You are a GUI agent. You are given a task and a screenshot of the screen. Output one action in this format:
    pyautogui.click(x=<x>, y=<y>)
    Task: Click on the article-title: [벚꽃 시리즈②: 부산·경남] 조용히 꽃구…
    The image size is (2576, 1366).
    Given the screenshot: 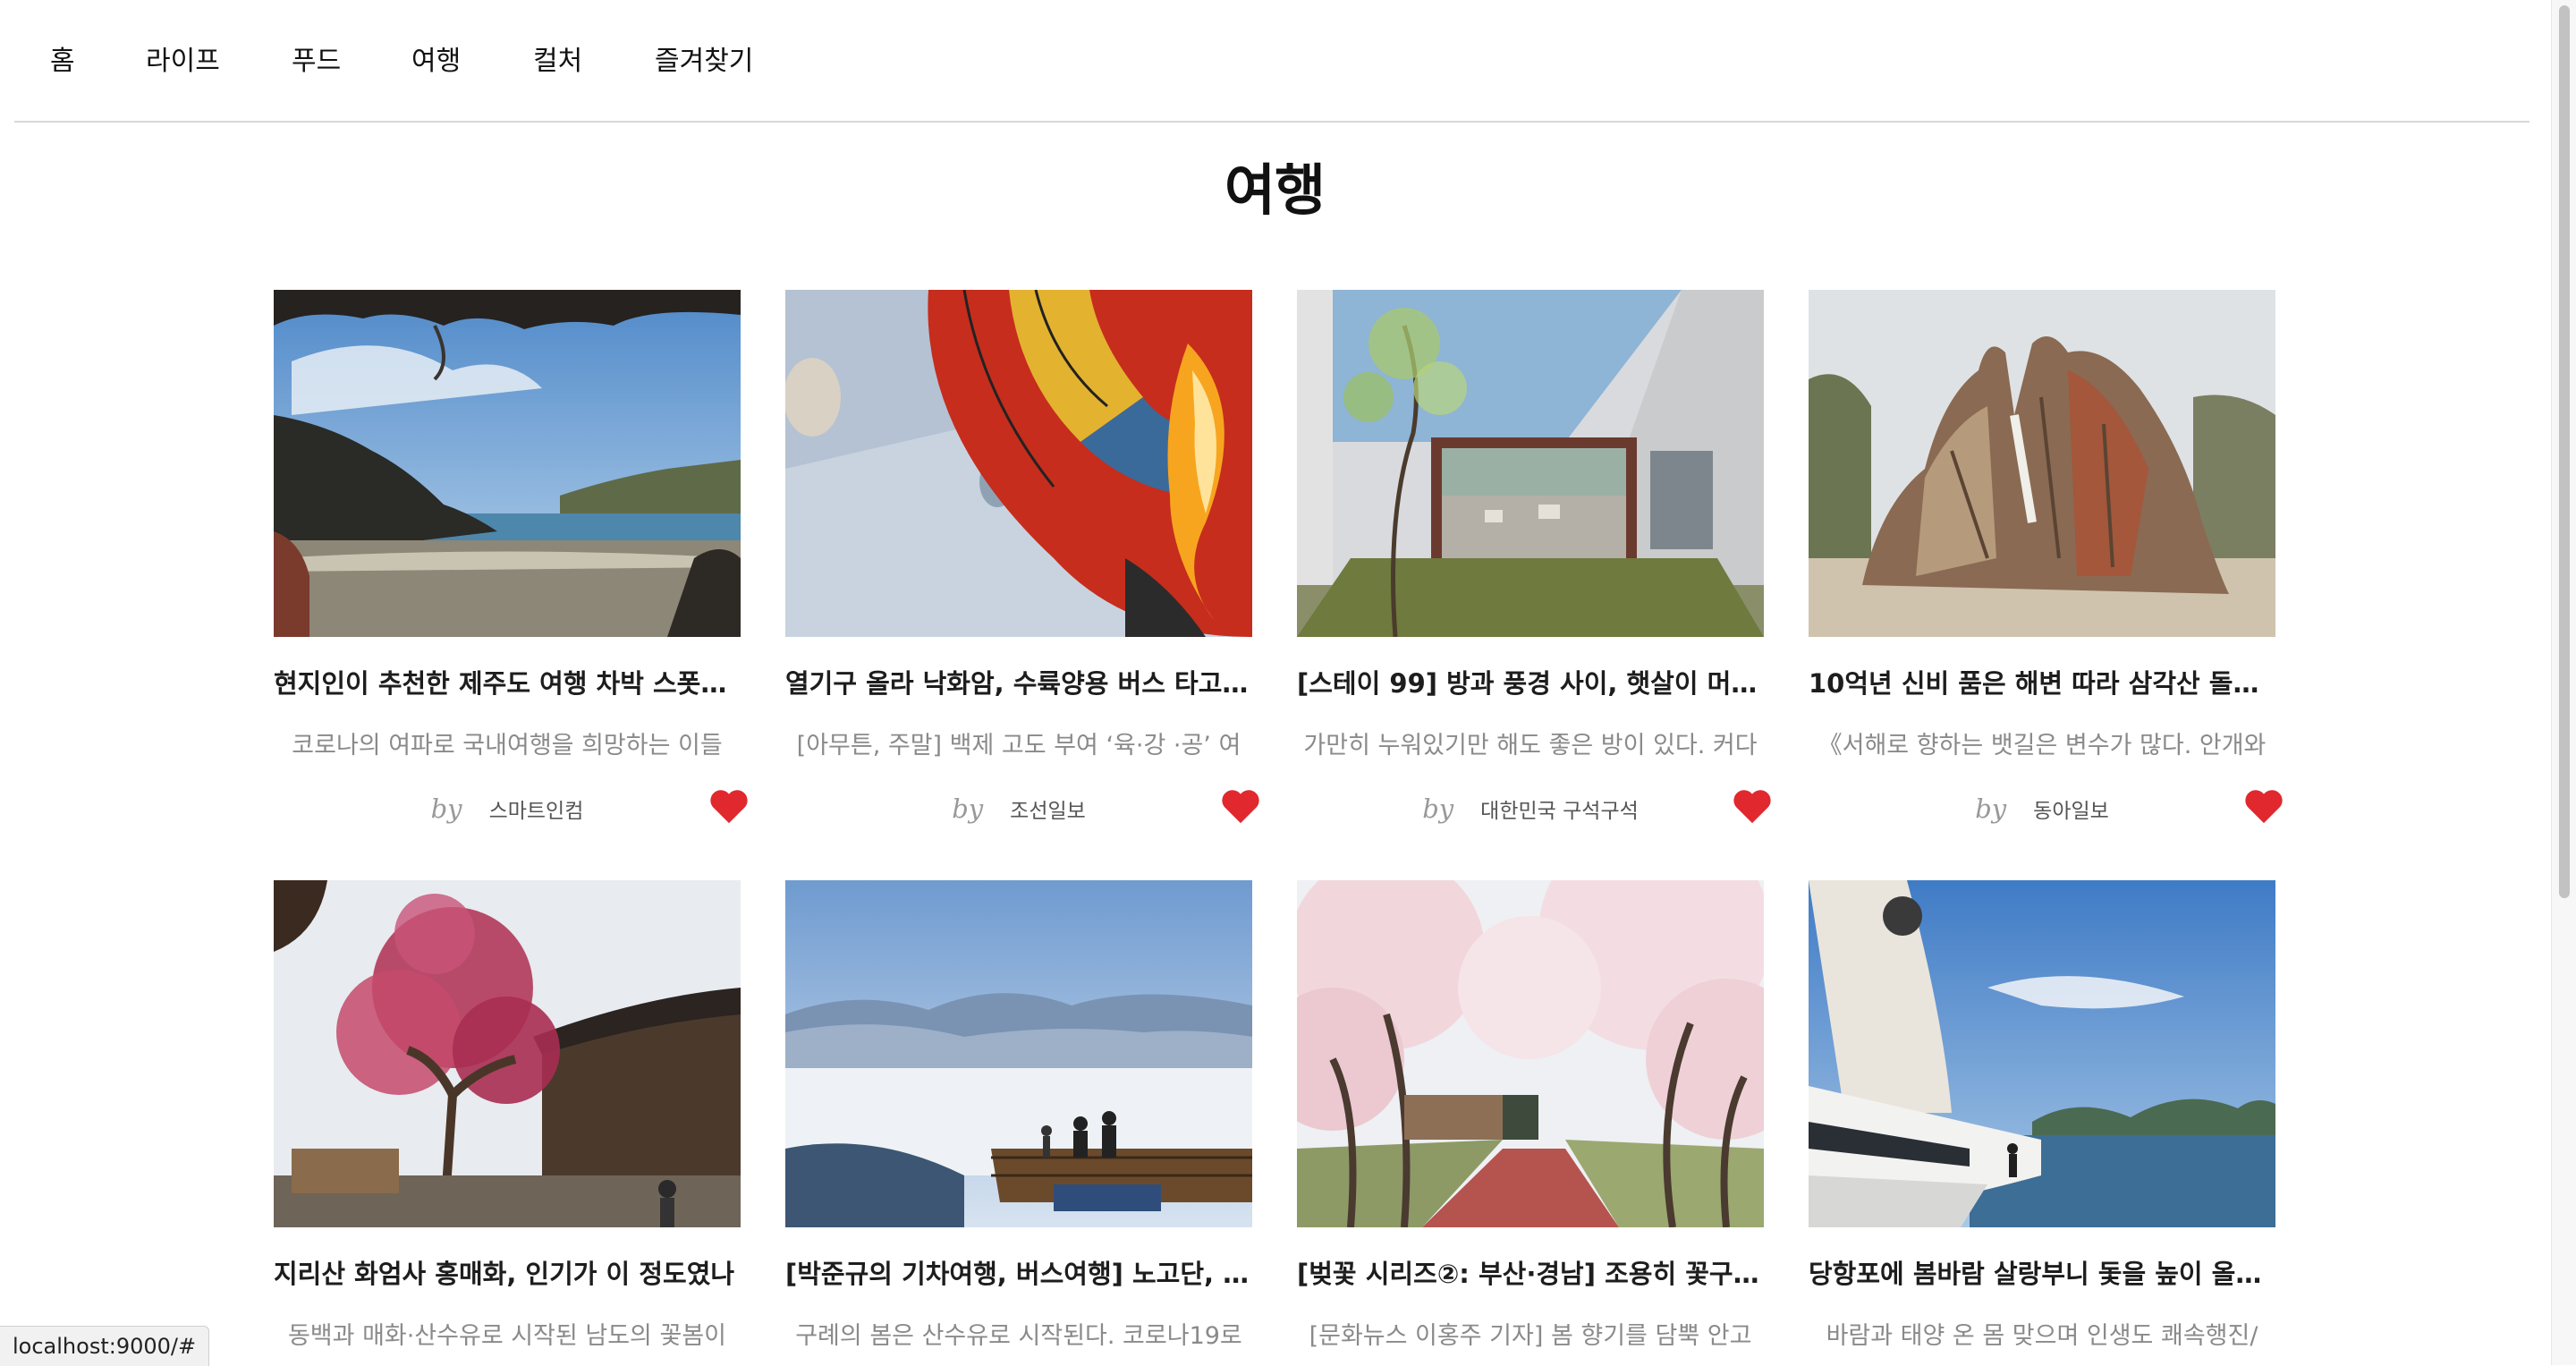 What is the action you would take?
    pyautogui.click(x=1530, y=1274)
    